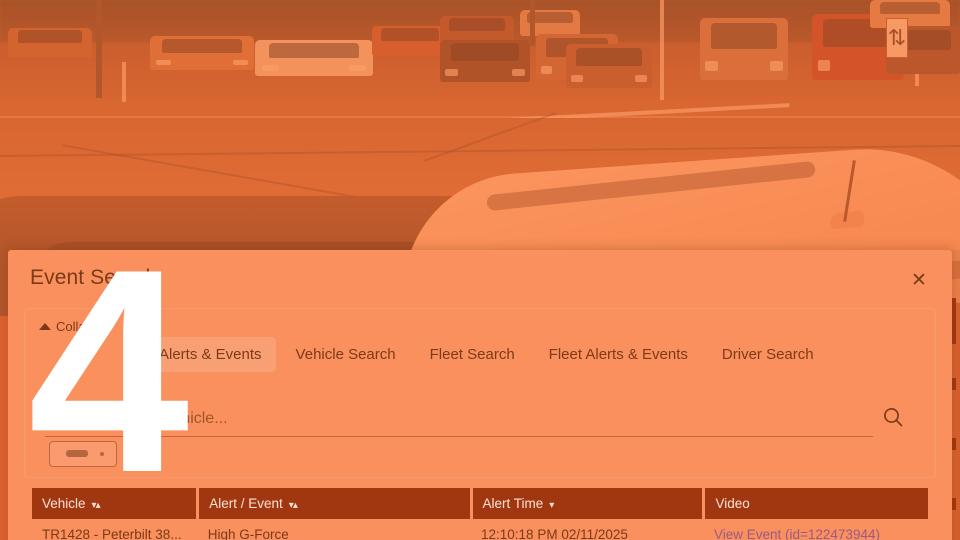 This screenshot has height=540, width=960. I want to click on search-icon, so click(893, 417).